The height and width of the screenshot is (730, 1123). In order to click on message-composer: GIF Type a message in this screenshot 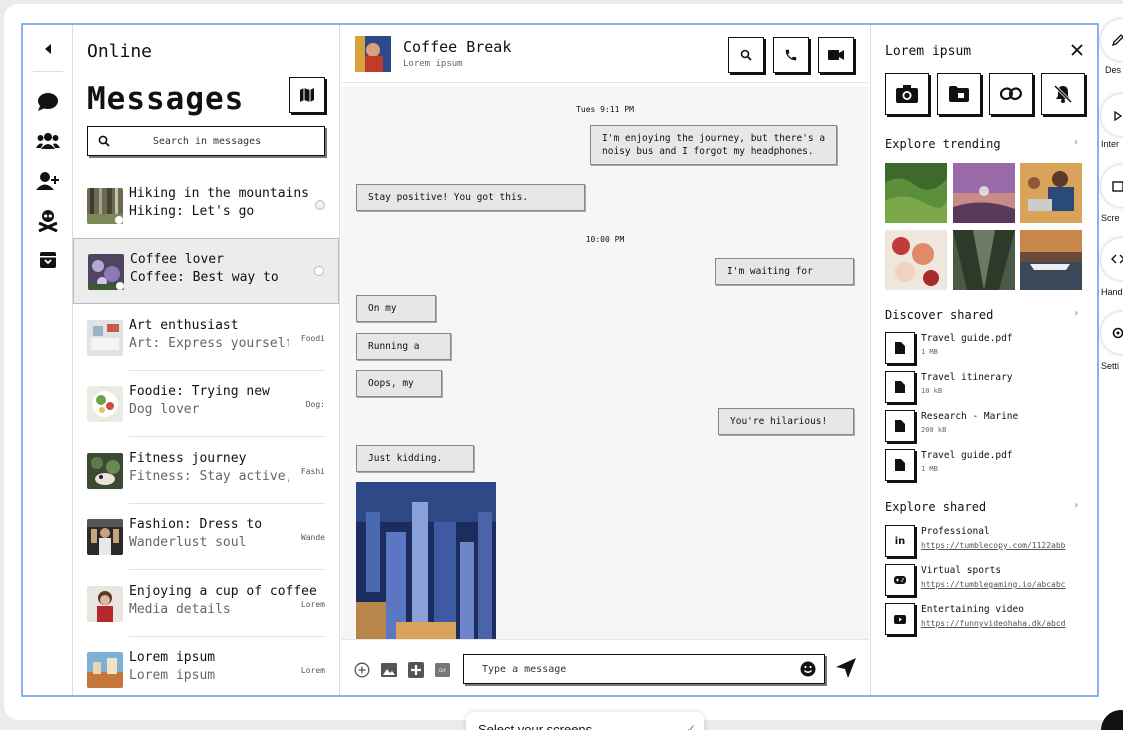, I will do `click(605, 667)`.